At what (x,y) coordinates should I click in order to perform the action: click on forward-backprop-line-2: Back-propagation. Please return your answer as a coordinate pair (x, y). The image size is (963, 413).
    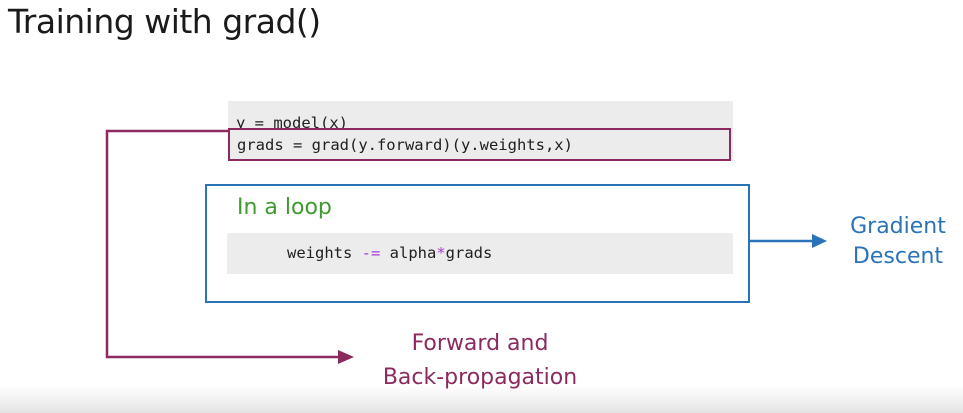
    Looking at the image, I should click on (480, 377).